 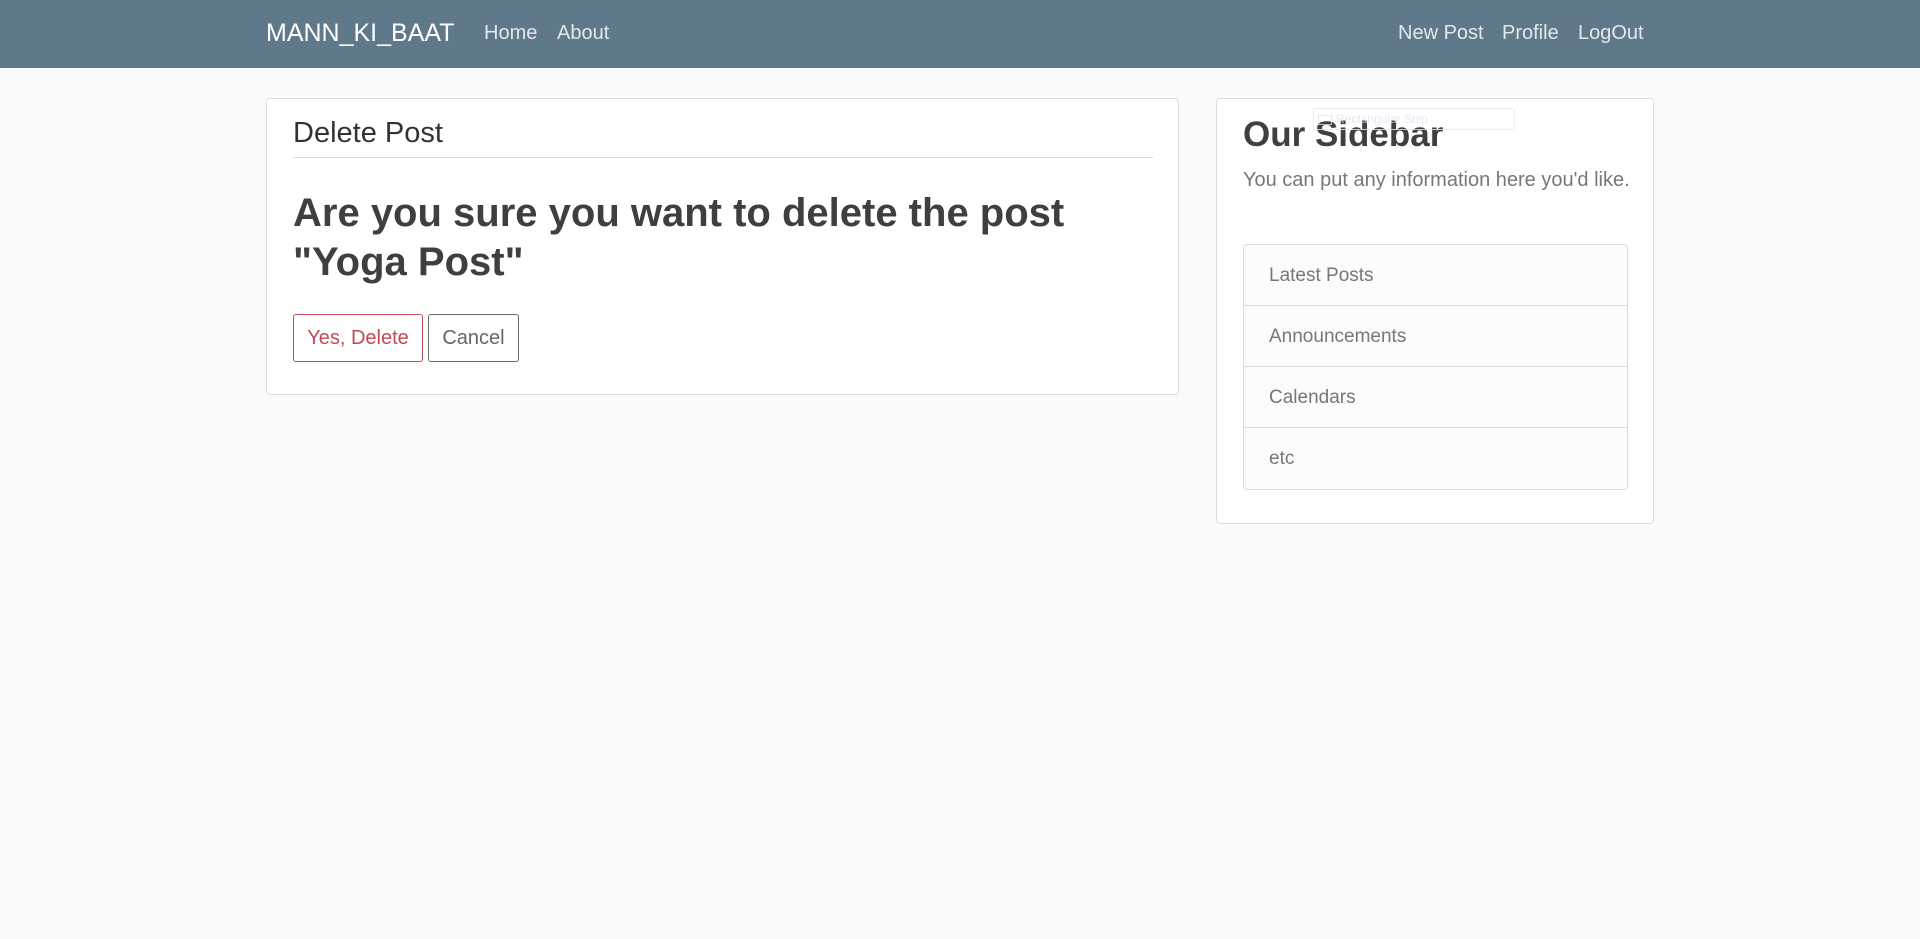 I want to click on sidebar-item-latest-posts: Latest Posts, so click(x=1435, y=275).